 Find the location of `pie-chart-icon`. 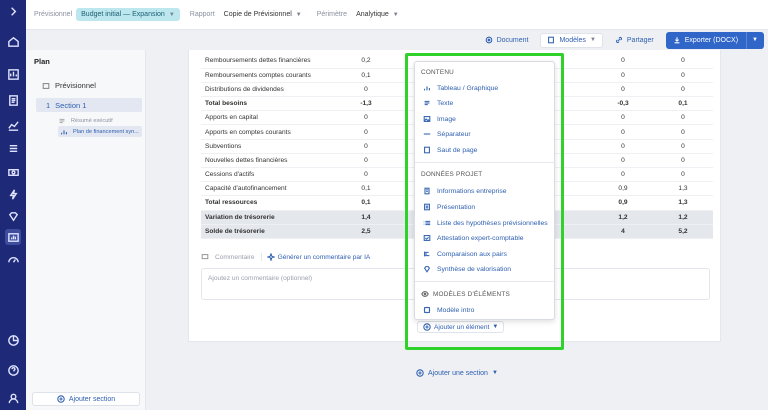

pie-chart-icon is located at coordinates (13, 340).